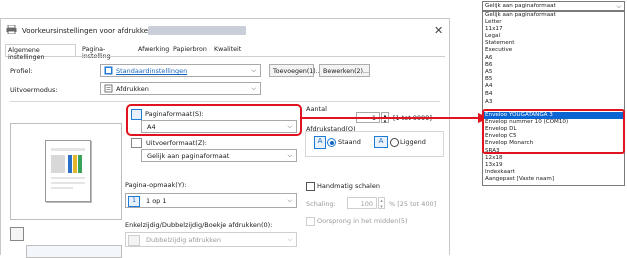 The height and width of the screenshot is (258, 627). Describe the element at coordinates (500, 172) in the screenshot. I see `list-item: Indexkaart` at that location.